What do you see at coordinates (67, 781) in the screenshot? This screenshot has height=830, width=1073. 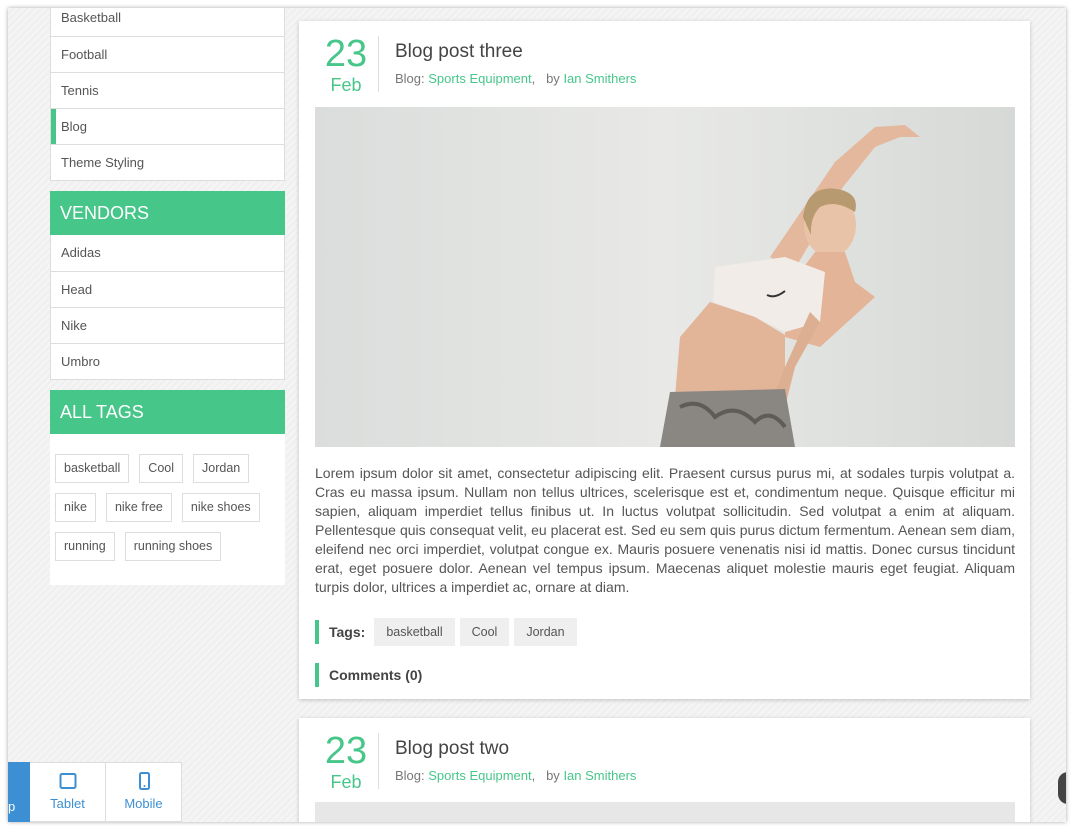 I see `tablet-icon` at bounding box center [67, 781].